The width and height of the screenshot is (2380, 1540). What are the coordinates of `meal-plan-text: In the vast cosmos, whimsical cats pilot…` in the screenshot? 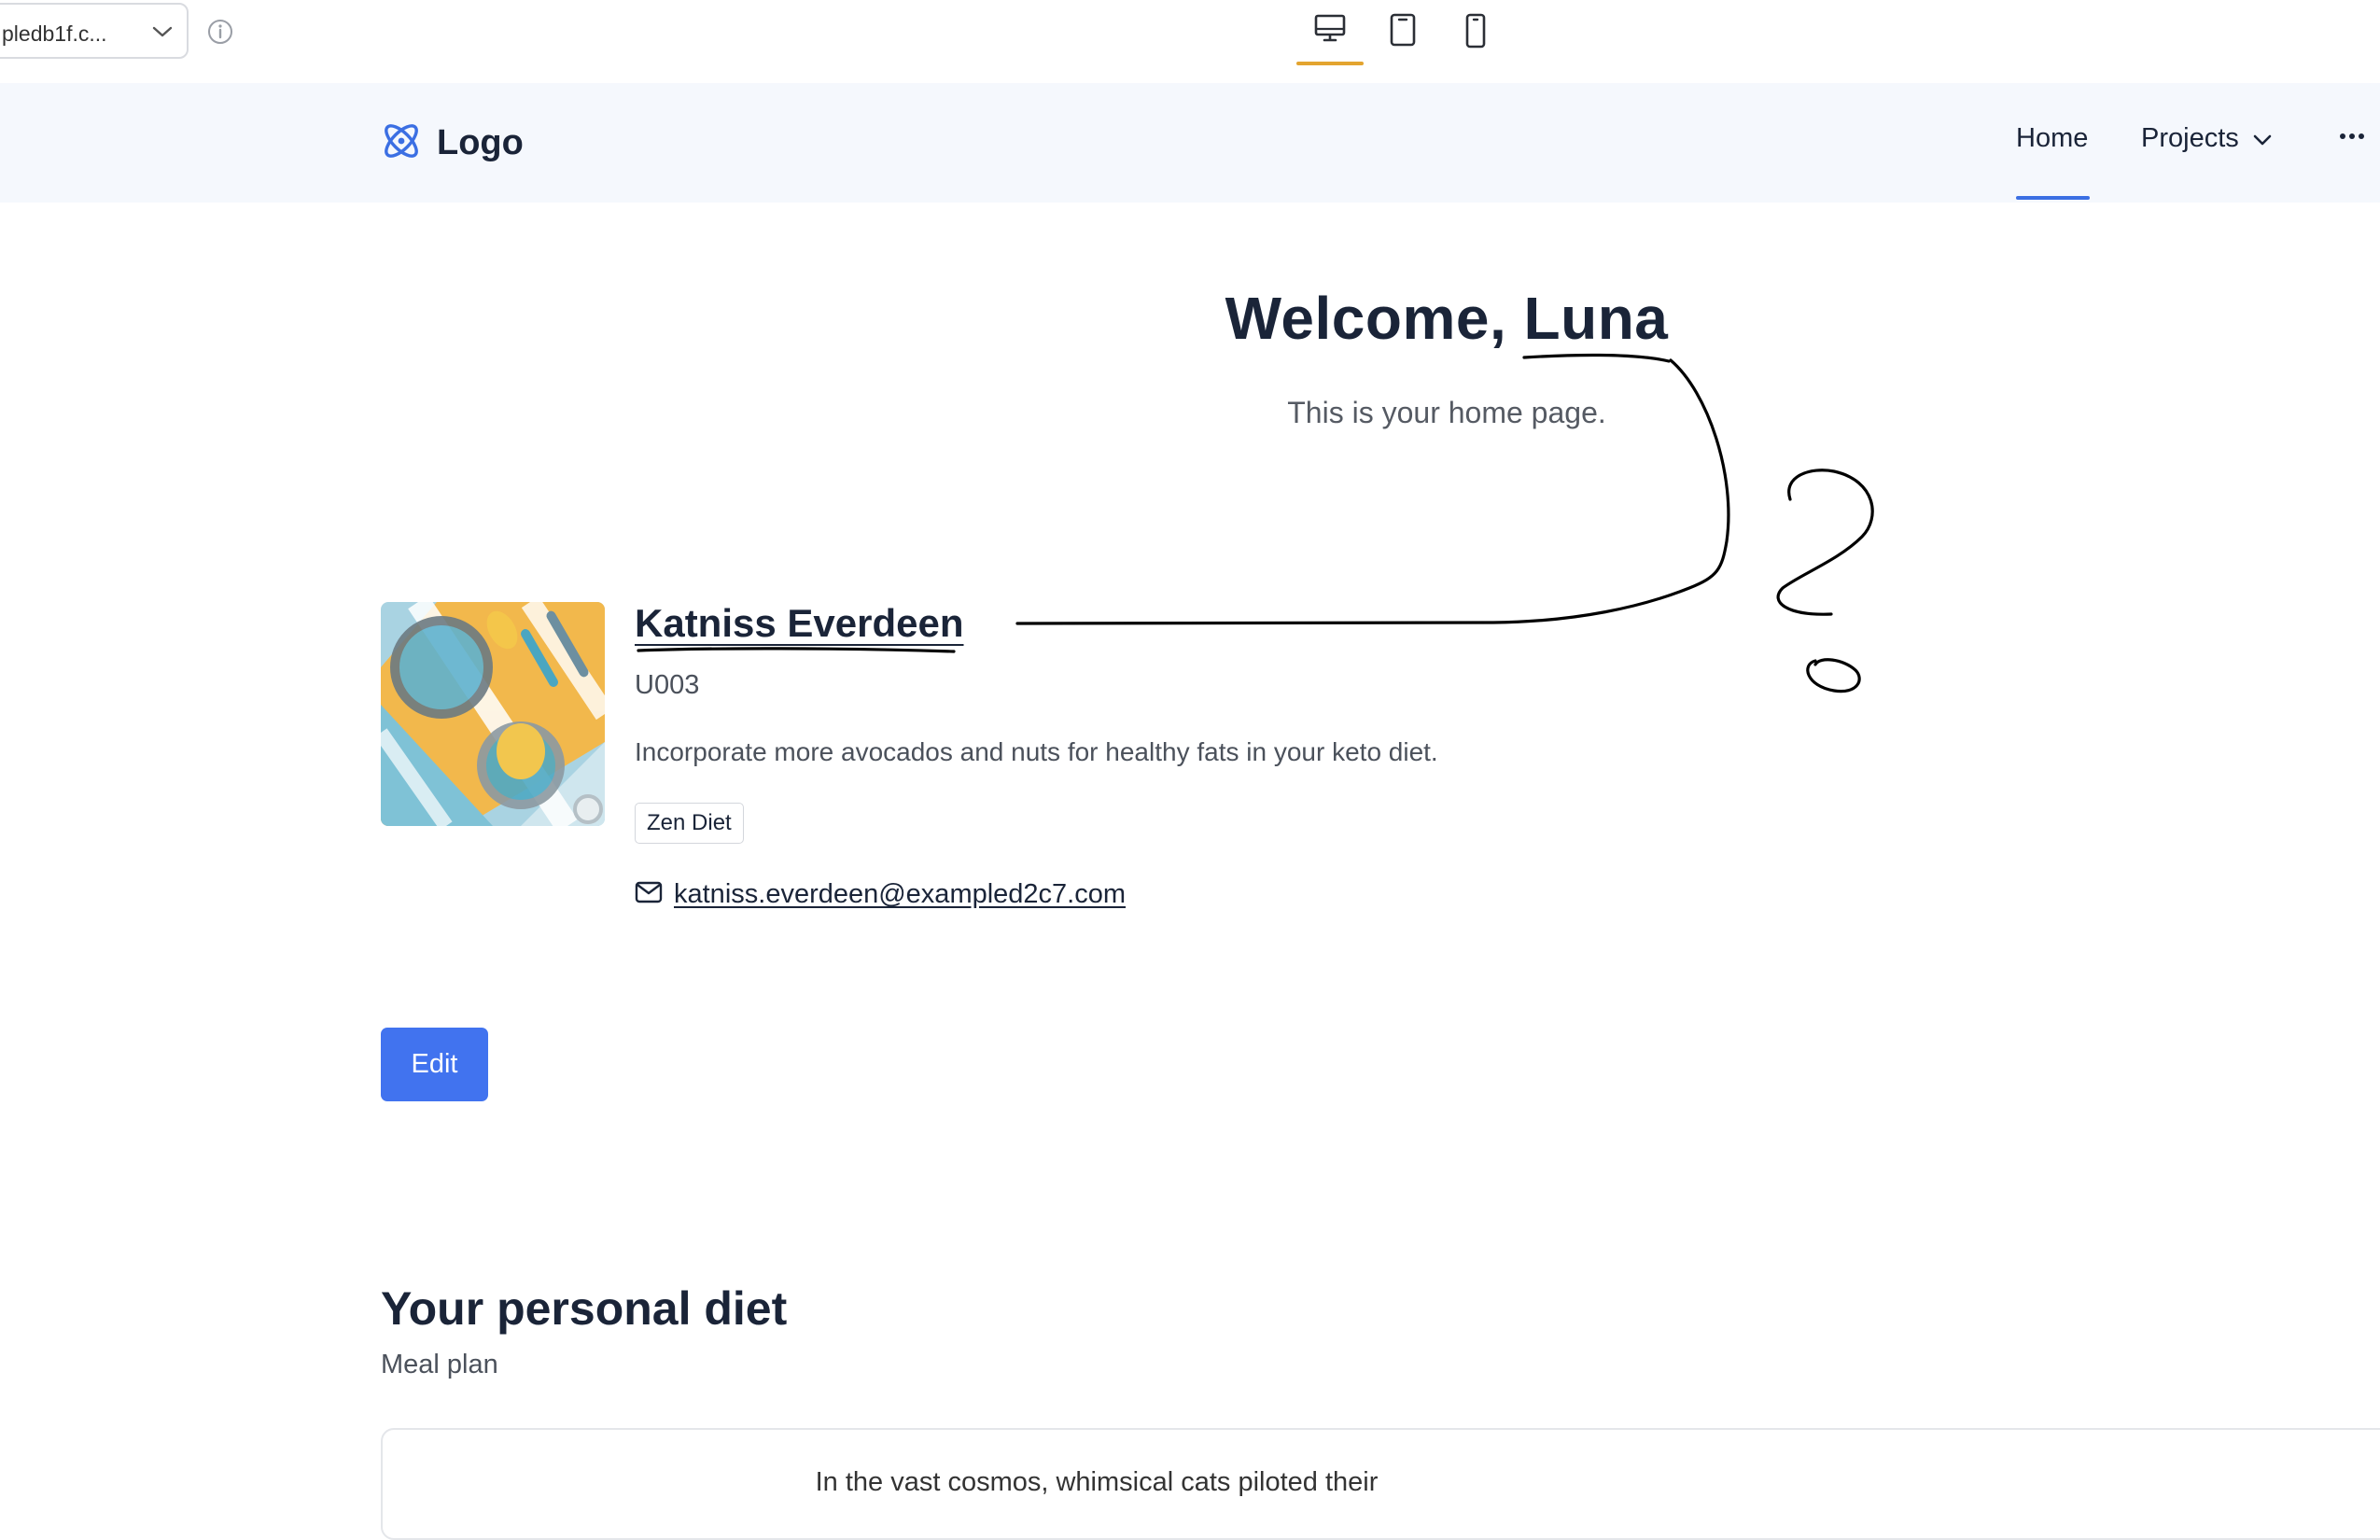 It's located at (1097, 1482).